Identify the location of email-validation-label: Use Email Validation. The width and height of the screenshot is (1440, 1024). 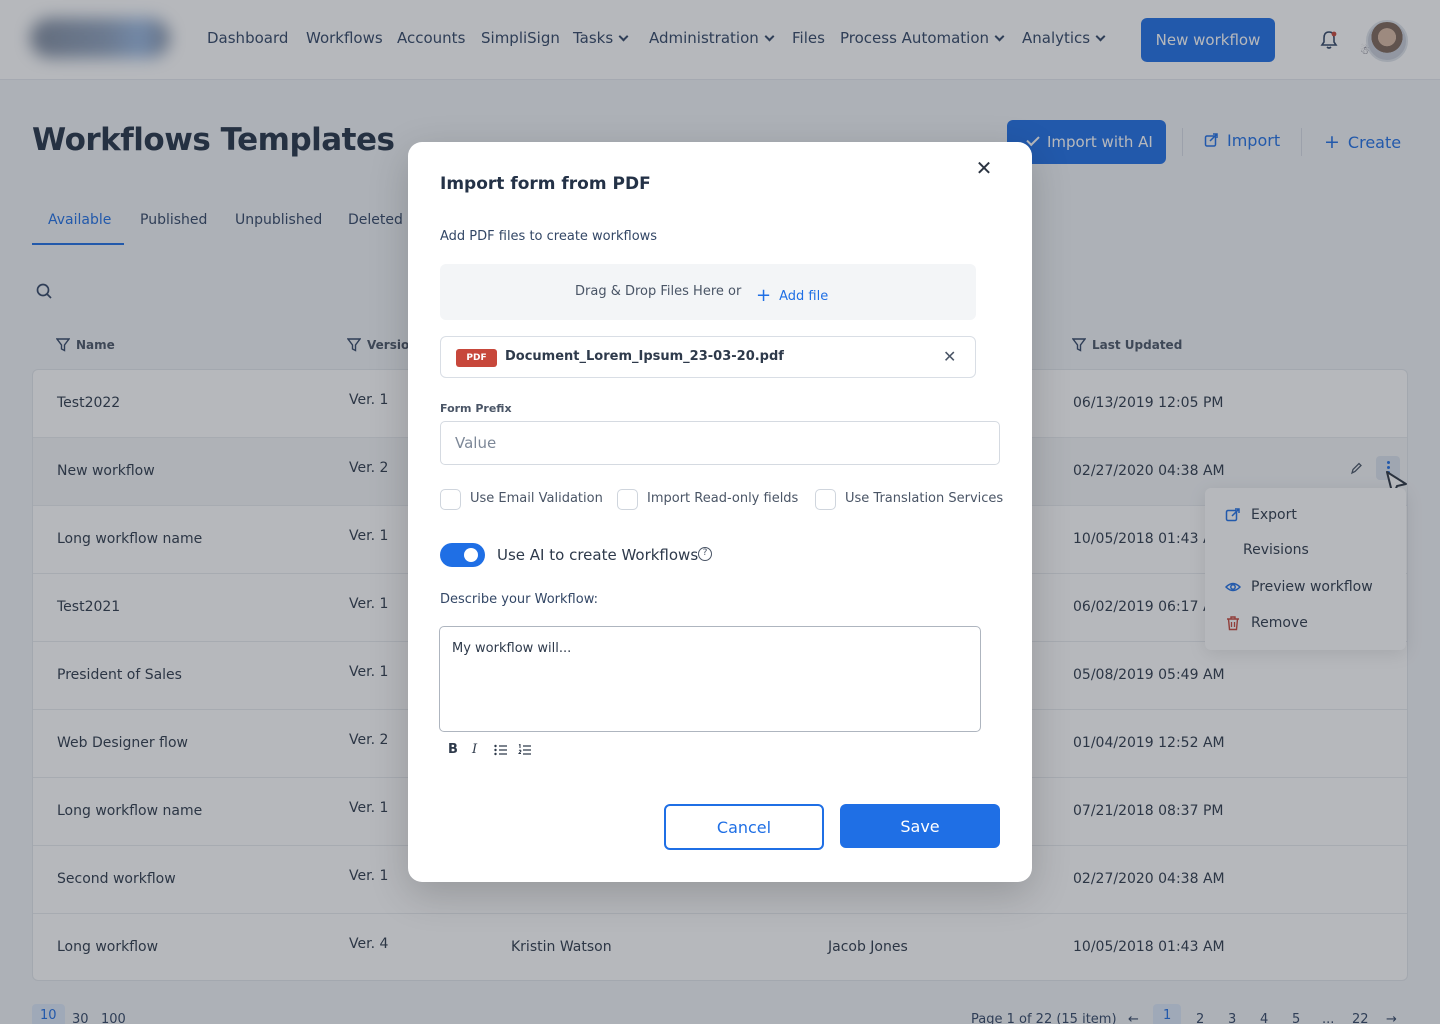
(536, 498).